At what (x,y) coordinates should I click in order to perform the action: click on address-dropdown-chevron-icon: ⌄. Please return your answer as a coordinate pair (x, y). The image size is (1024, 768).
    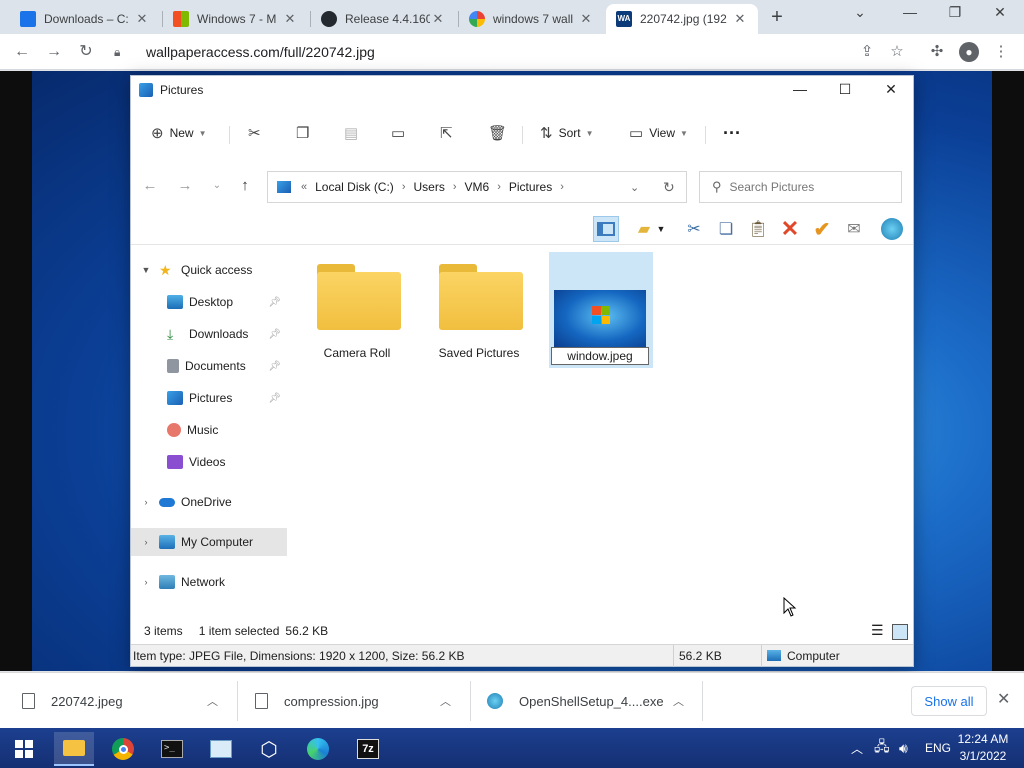
    Looking at the image, I should click on (634, 187).